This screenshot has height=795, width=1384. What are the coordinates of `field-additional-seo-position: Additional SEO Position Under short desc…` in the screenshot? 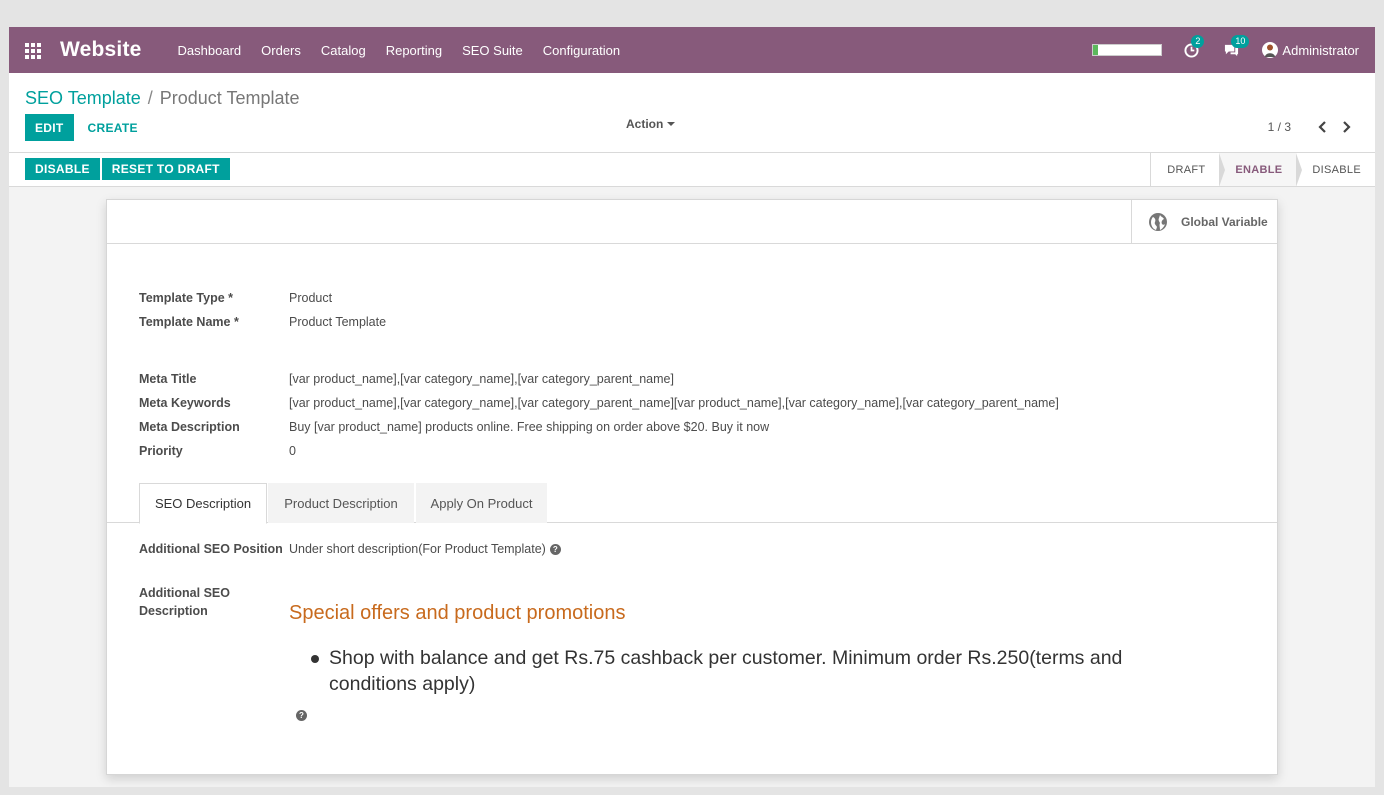 It's located at (350, 549).